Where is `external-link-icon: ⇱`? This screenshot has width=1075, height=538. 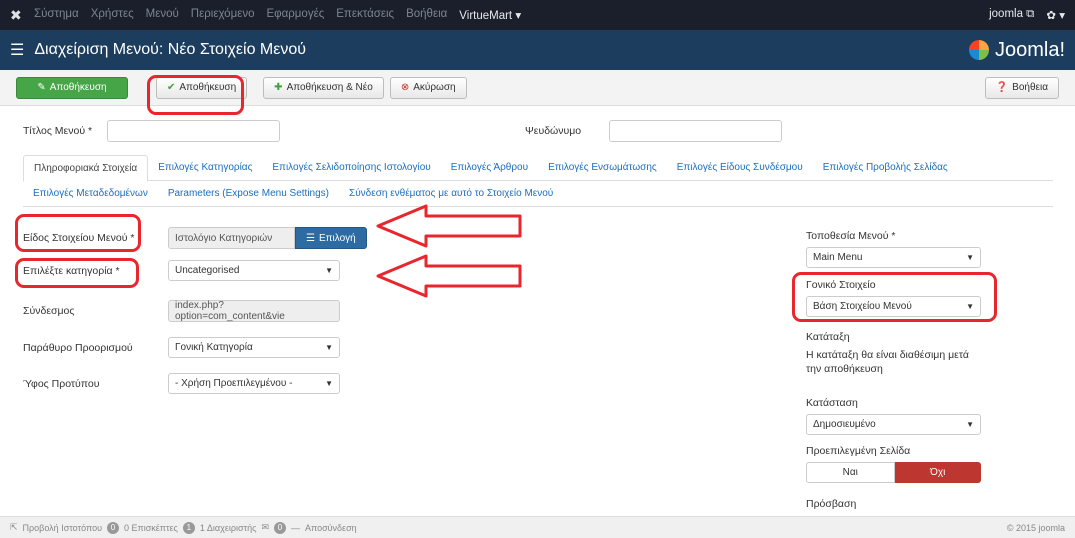 external-link-icon: ⇱ is located at coordinates (14, 527).